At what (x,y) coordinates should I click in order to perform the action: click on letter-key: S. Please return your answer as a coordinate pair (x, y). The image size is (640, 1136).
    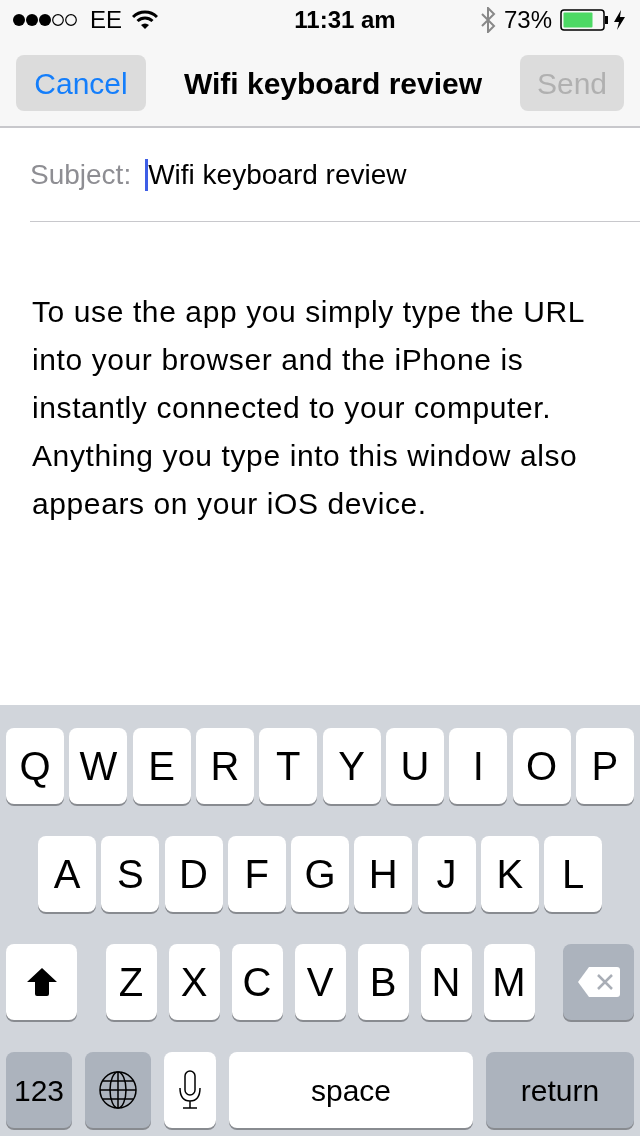
    Looking at the image, I should click on (130, 874).